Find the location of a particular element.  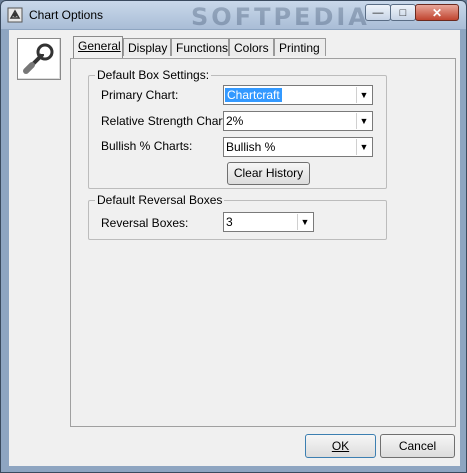

relative-strength-dropdown: 2% ▼ is located at coordinates (298, 121).